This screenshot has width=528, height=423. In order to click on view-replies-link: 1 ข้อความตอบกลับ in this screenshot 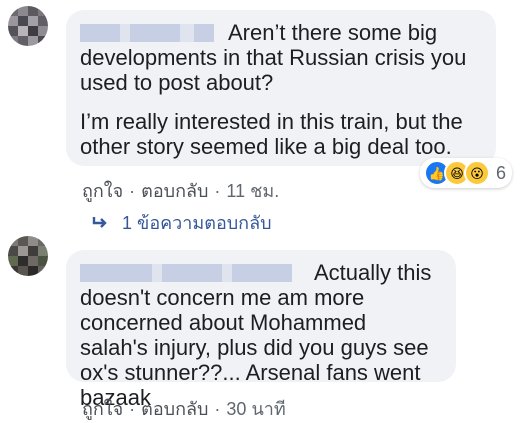, I will do `click(182, 222)`.